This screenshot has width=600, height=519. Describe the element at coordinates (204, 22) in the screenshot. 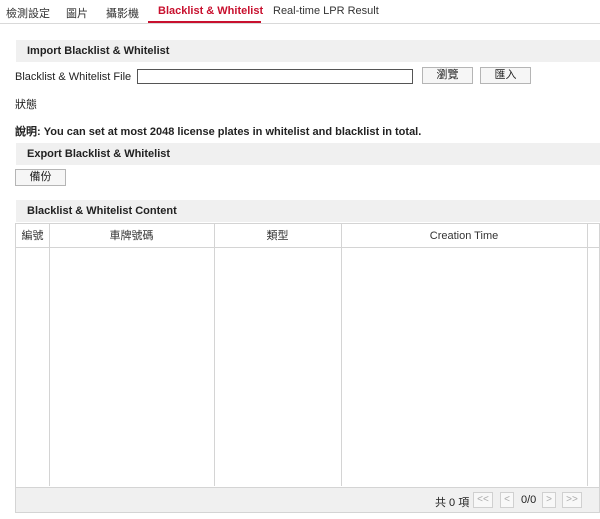

I see `active-tab-indicator` at that location.